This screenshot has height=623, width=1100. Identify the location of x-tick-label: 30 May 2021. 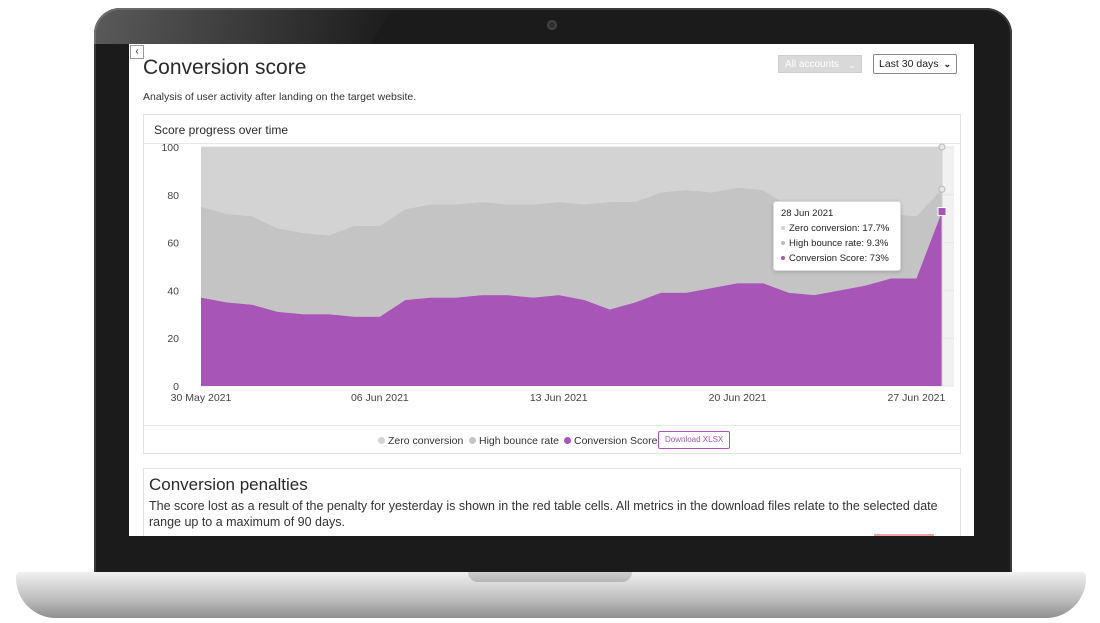
(201, 398).